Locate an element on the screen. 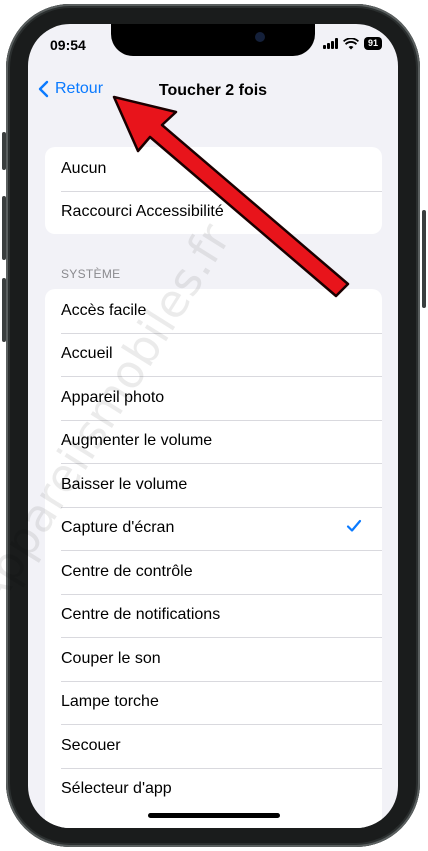 This screenshot has width=428, height=851. list-item-label: Augmenter le volume is located at coordinates (137, 441).